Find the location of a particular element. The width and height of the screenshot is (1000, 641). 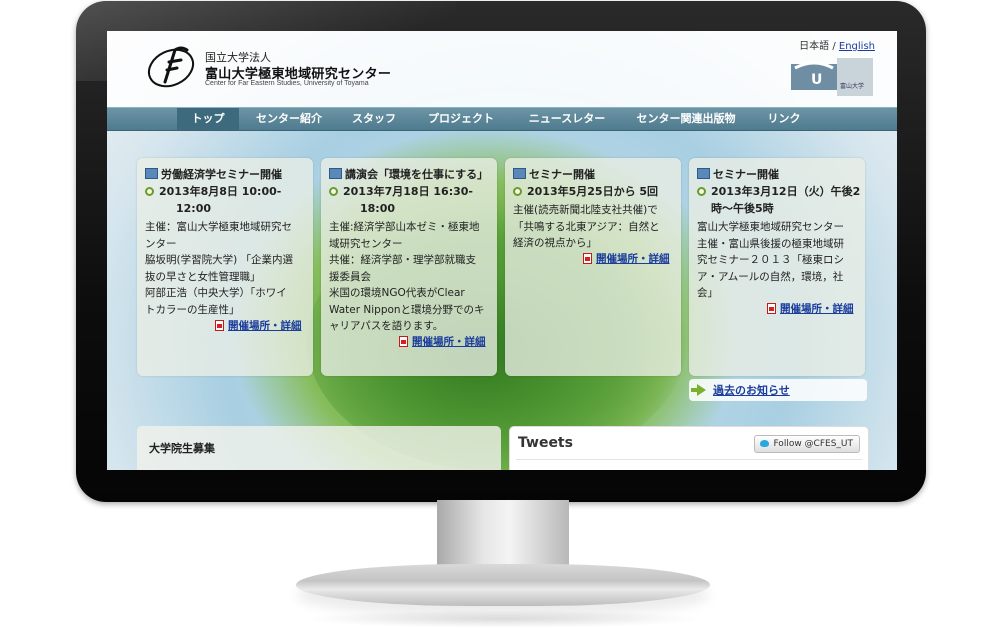

divider is located at coordinates (689, 459).